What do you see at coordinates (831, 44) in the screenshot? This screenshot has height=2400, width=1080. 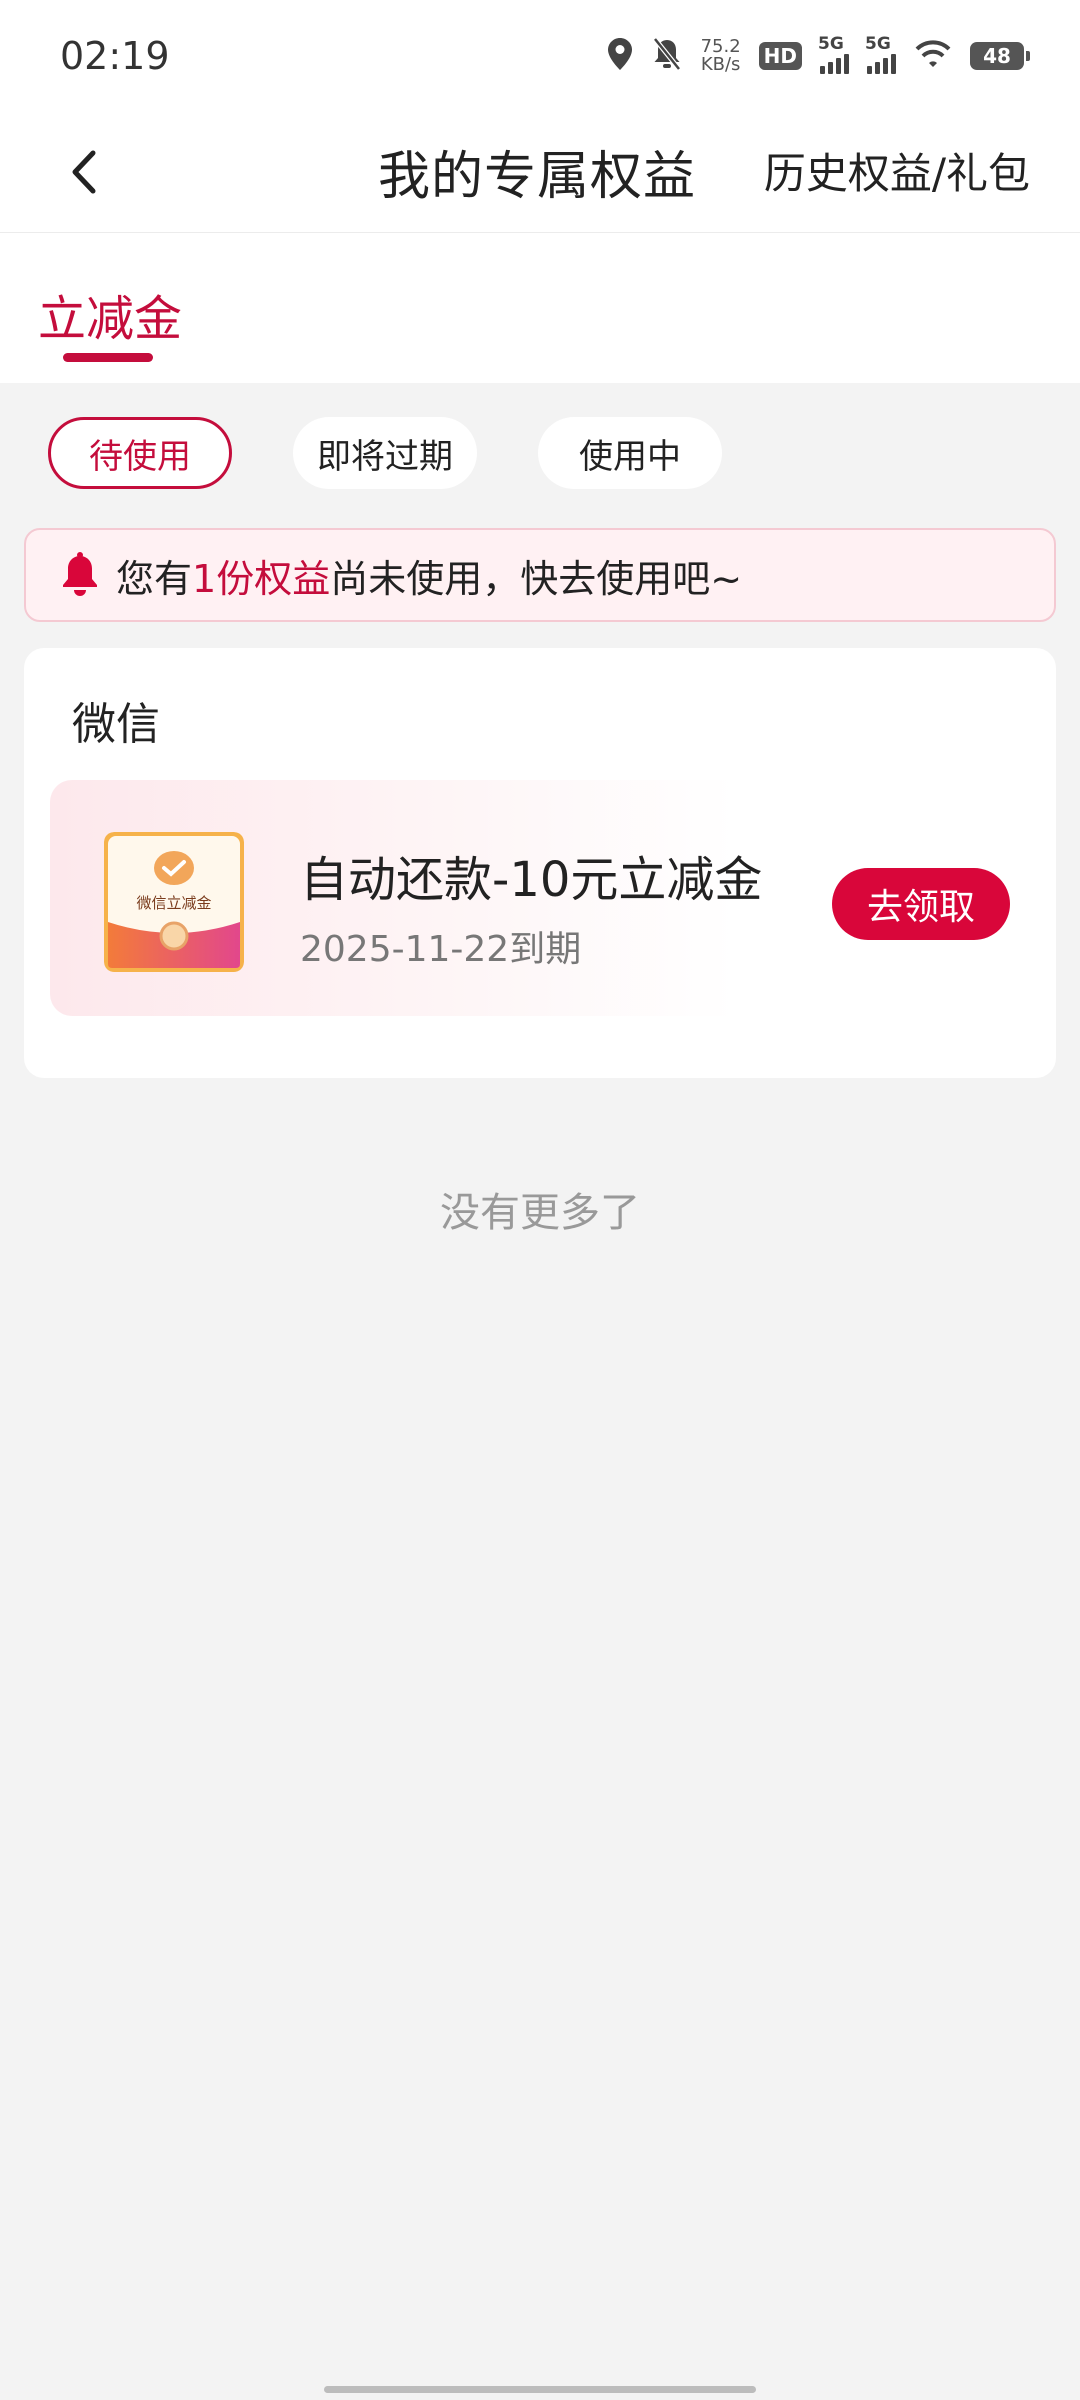 I see `sim1-label: 5G` at bounding box center [831, 44].